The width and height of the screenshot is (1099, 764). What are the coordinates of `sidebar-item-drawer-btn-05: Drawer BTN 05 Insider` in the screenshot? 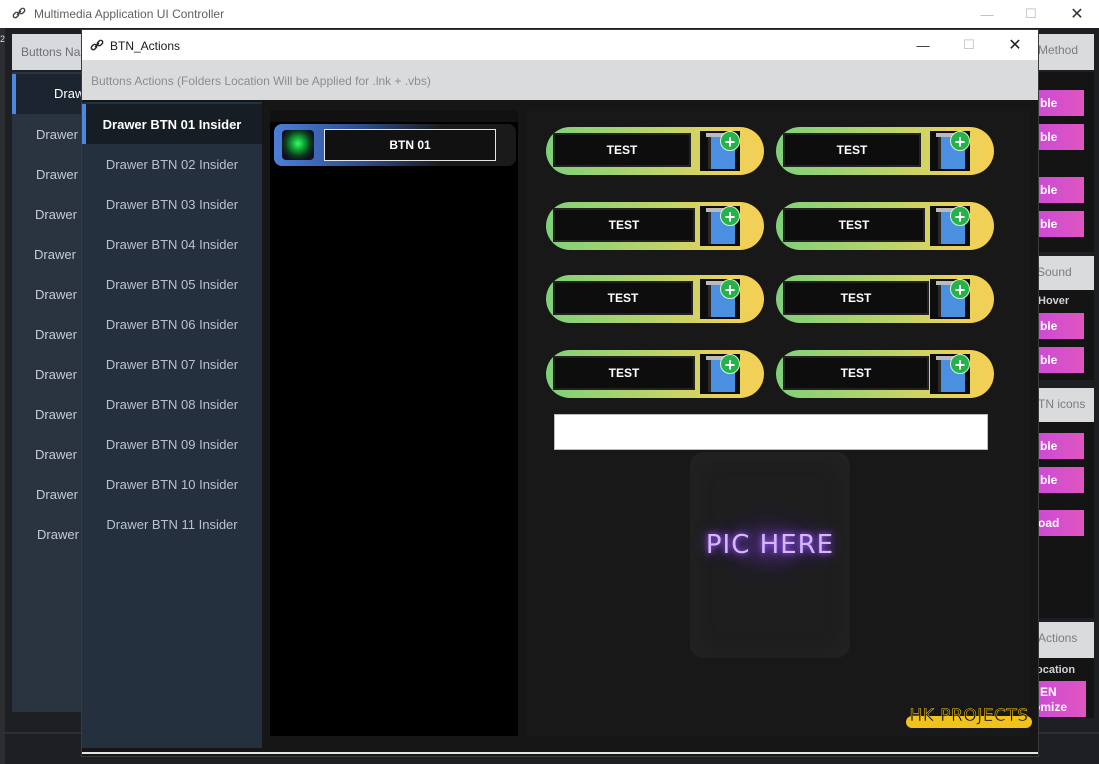 It's located at (172, 284).